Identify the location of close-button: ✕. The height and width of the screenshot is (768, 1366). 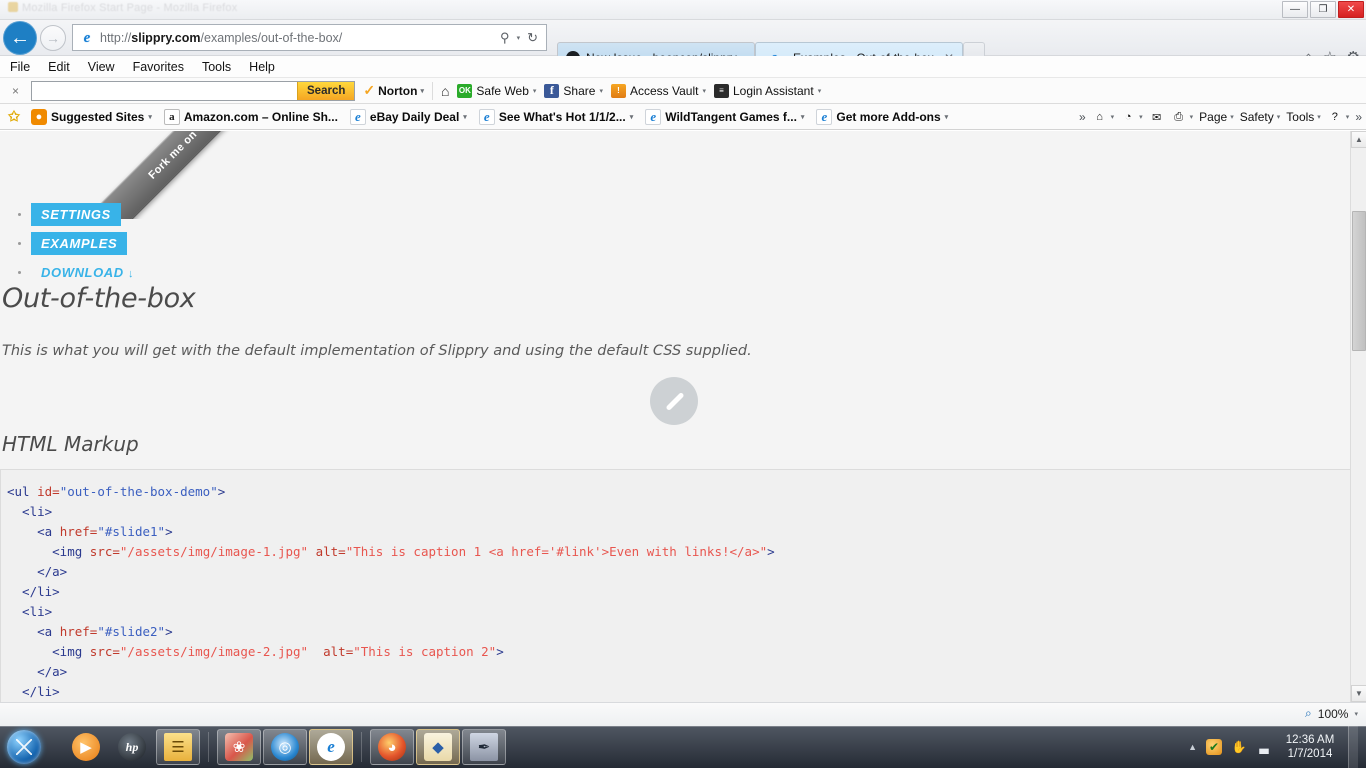
(1351, 9).